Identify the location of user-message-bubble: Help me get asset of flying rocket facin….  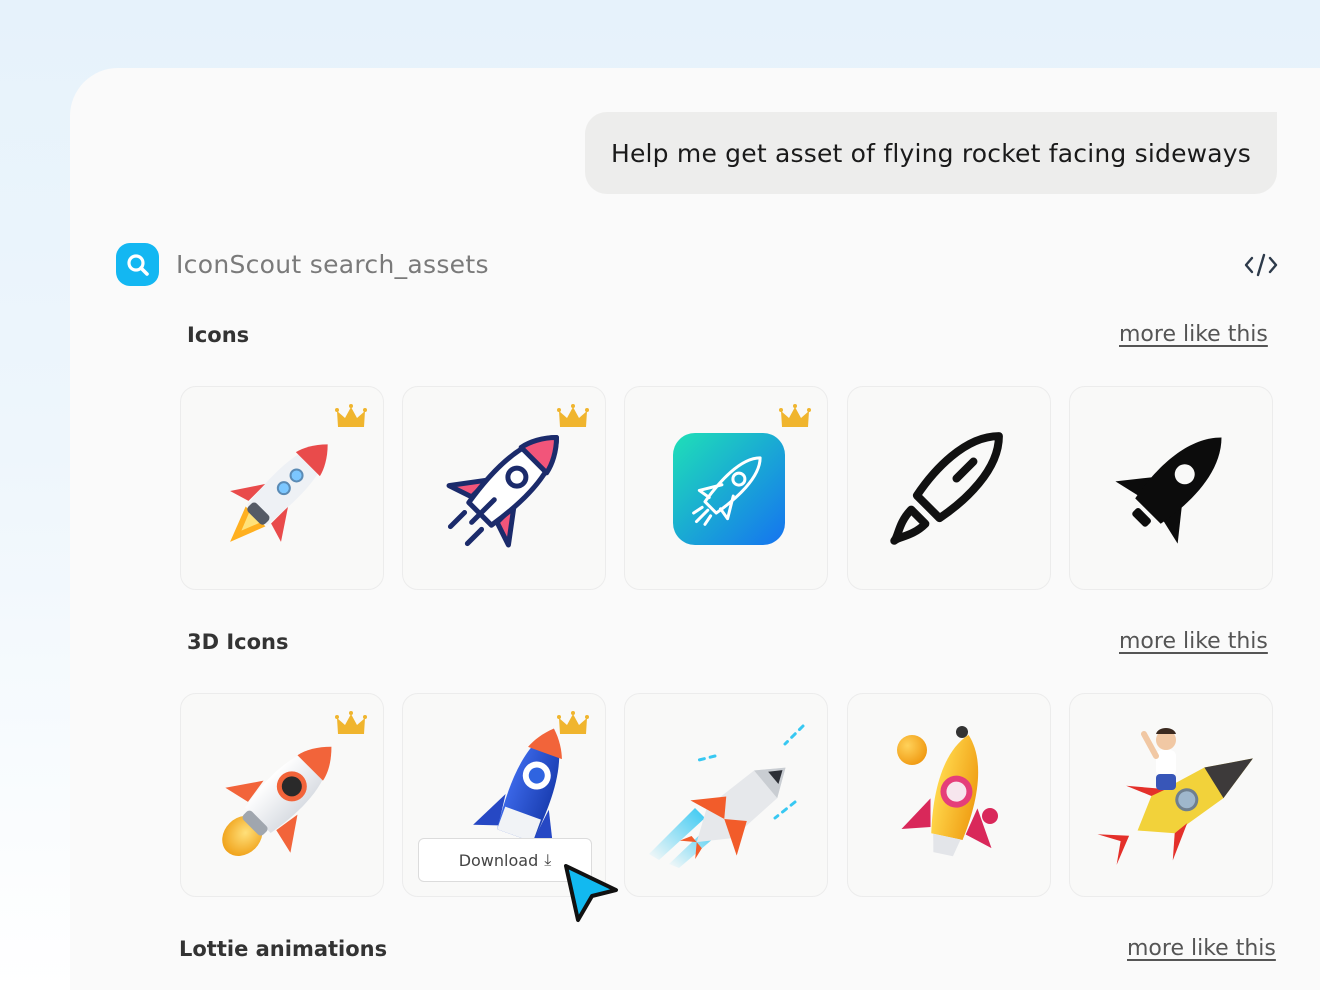
(931, 153).